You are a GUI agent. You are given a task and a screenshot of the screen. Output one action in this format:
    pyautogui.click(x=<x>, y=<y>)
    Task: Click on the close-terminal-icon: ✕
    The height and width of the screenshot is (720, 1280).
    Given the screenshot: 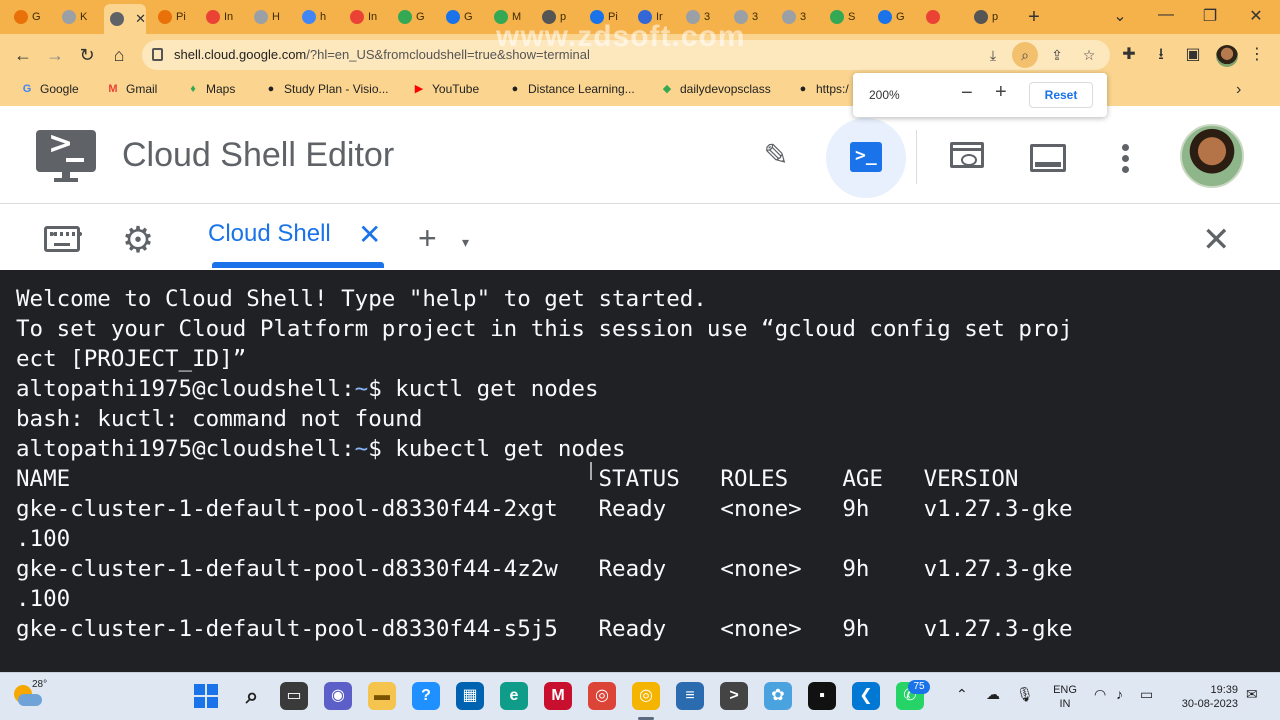 What is the action you would take?
    pyautogui.click(x=1216, y=240)
    